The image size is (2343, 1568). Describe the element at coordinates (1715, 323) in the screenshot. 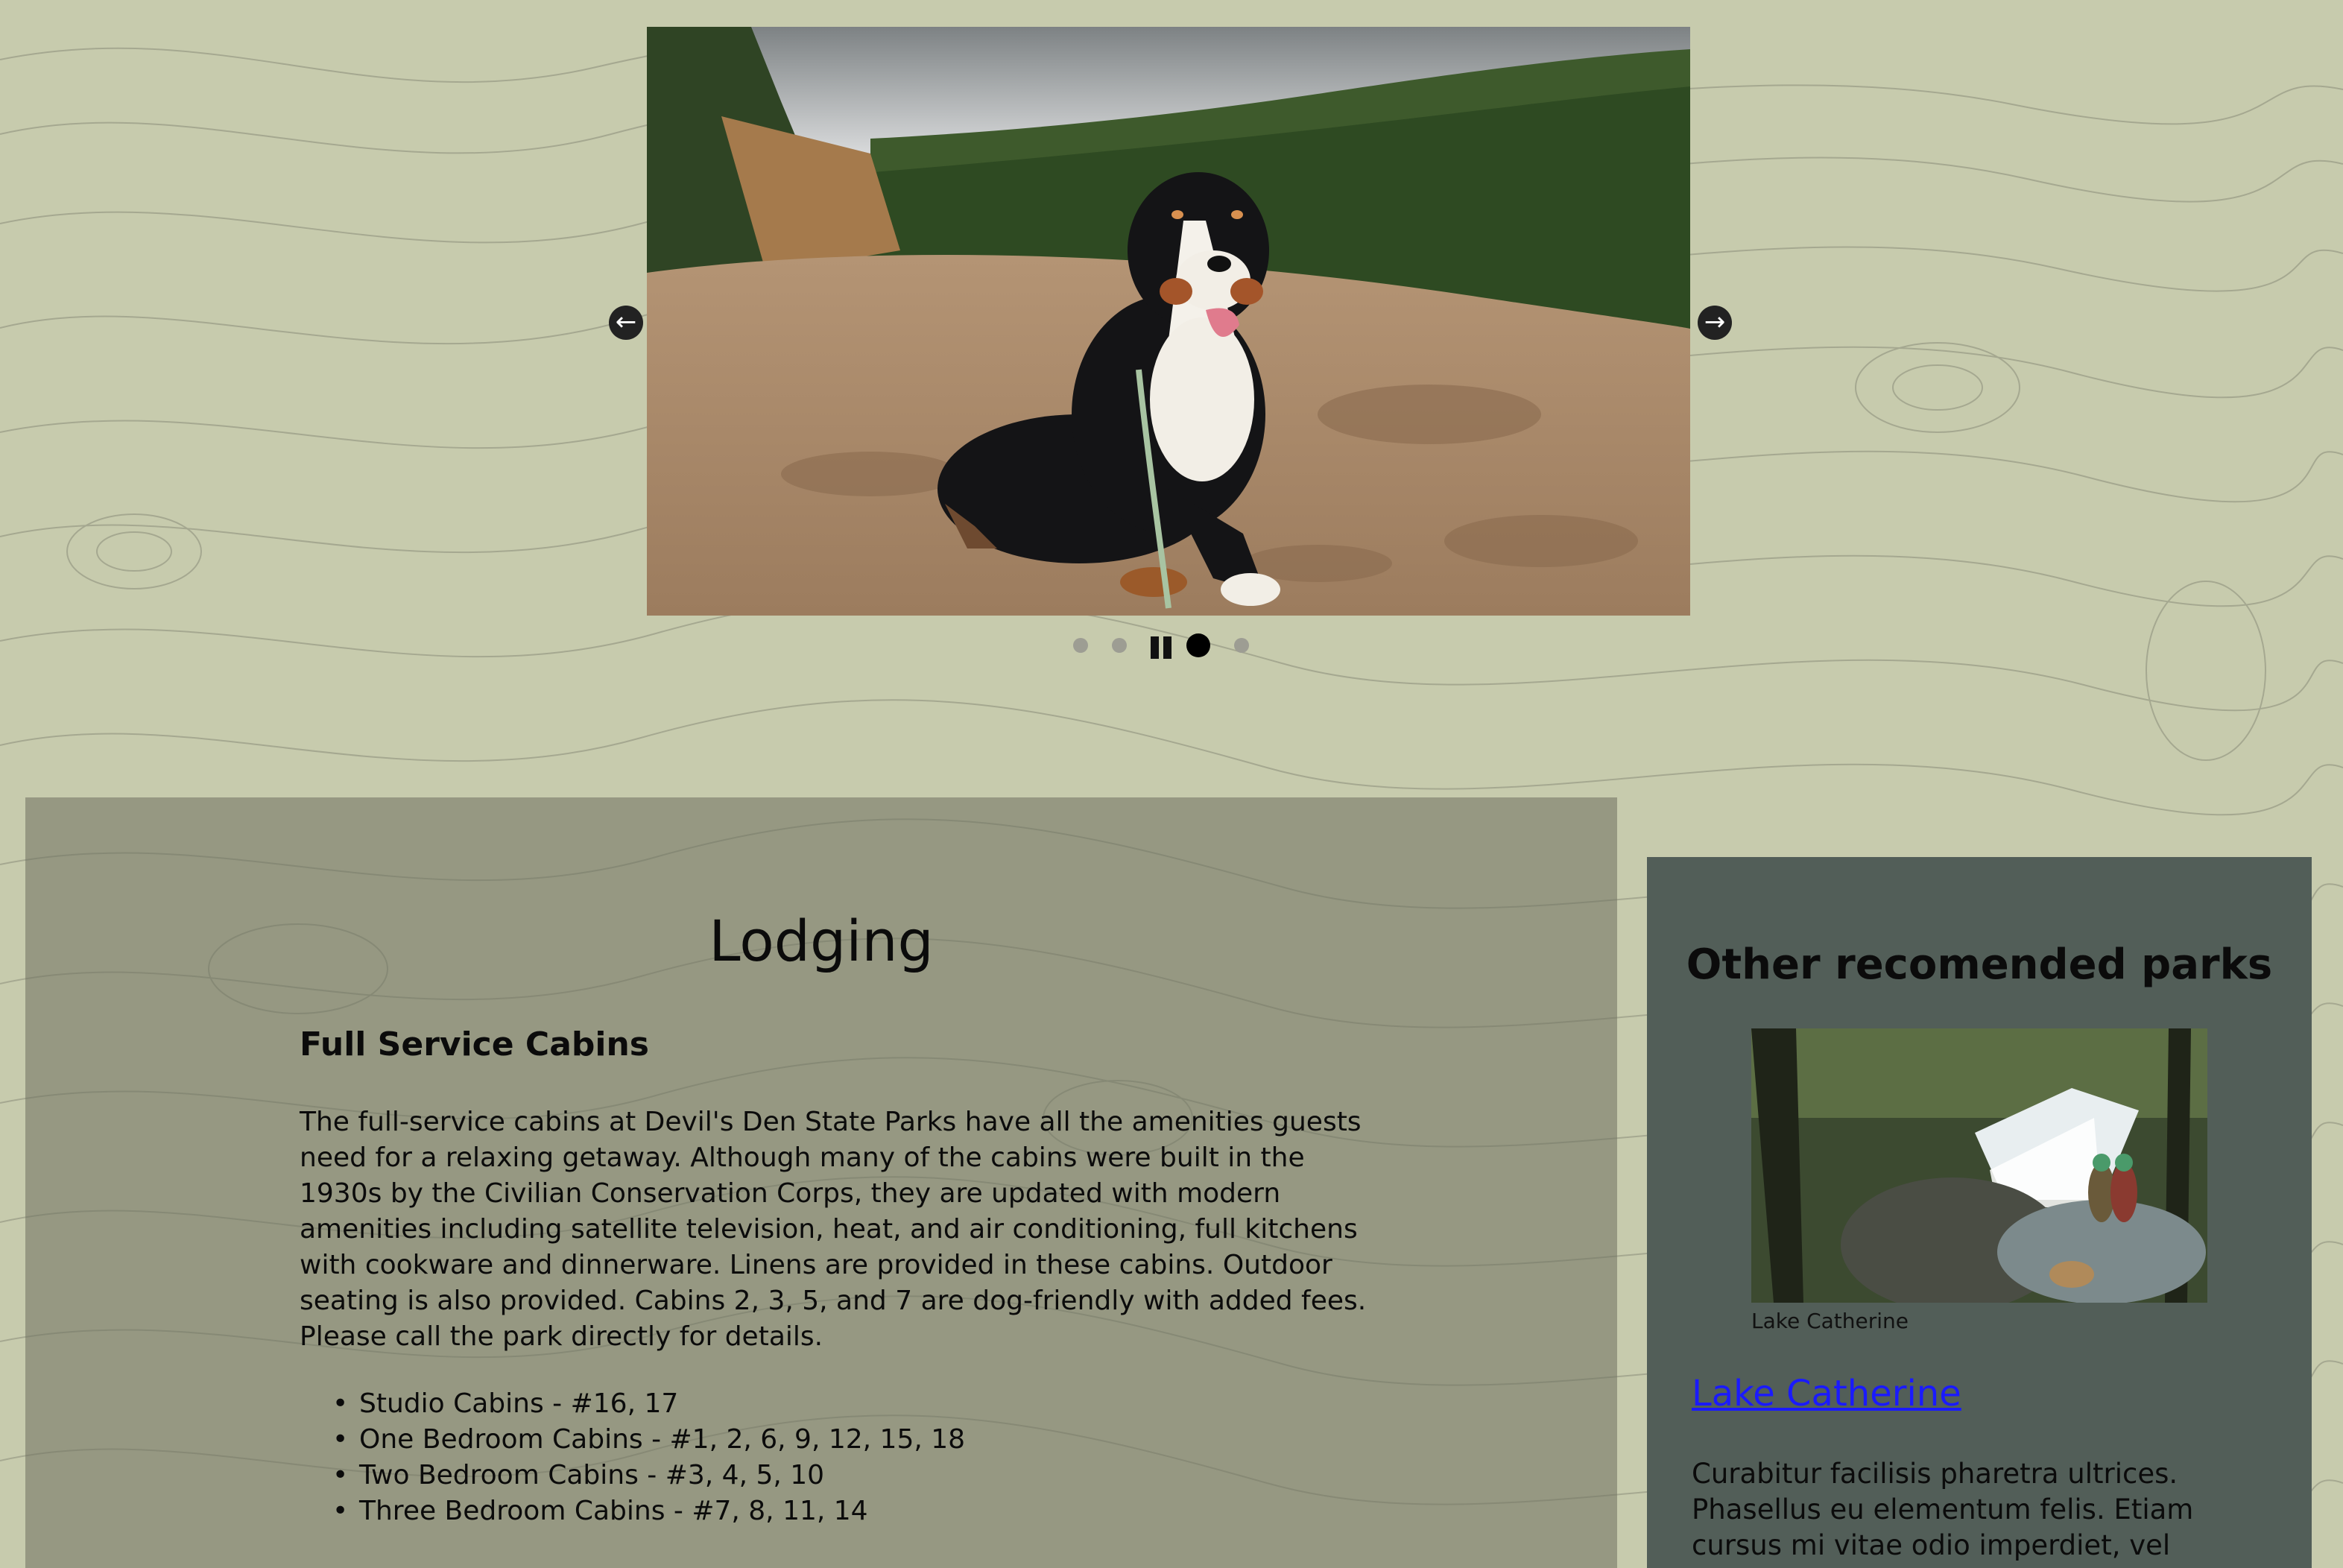

I see `carousel-next-arrow-icon: →` at that location.